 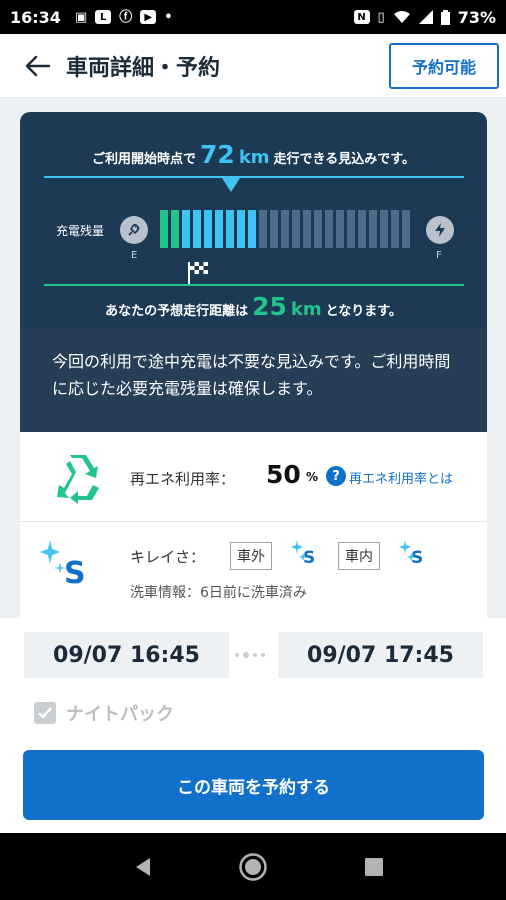 I want to click on renewable-rate-help-link: 再エネ利用率とは, so click(x=401, y=477).